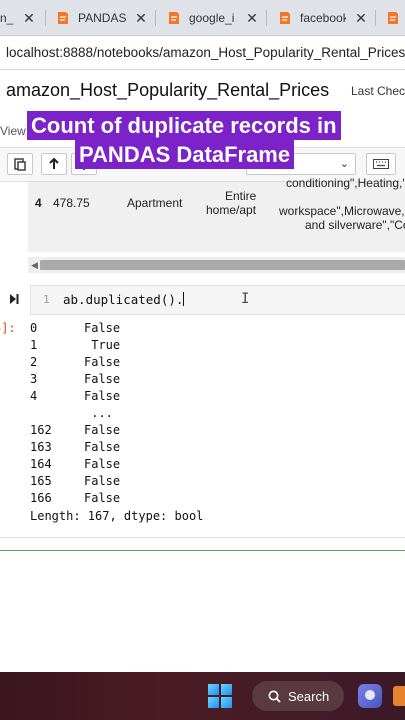 Image resolution: width=405 pixels, height=720 pixels. I want to click on code-text: ab.duplicated()., so click(124, 299).